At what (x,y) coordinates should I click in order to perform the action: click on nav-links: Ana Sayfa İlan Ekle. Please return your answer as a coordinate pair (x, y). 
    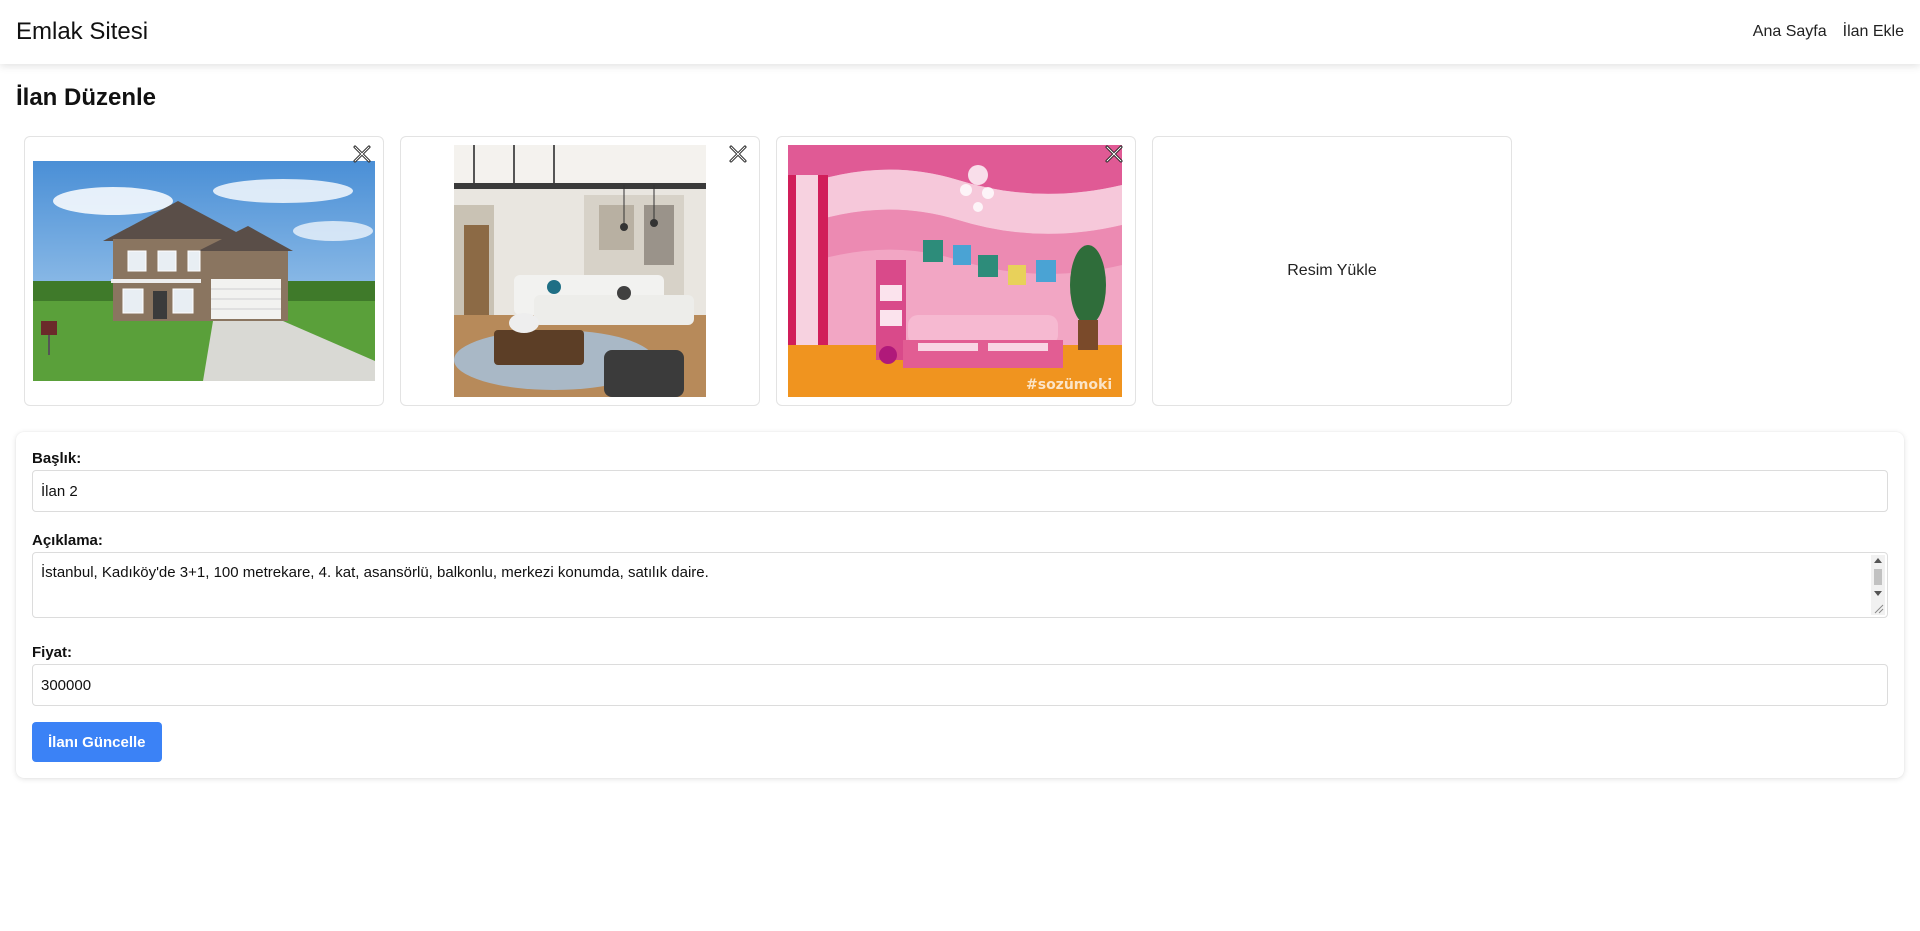
    Looking at the image, I should click on (1828, 32).